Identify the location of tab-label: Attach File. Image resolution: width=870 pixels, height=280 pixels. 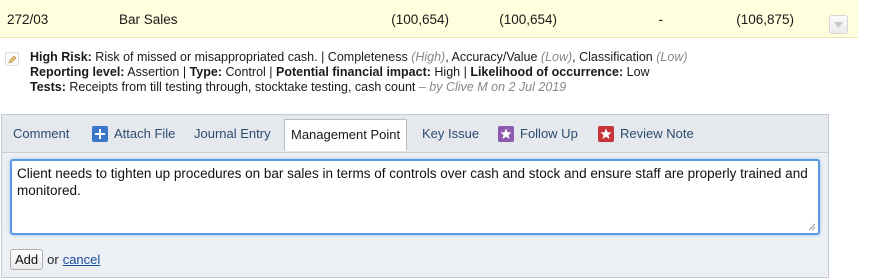
(145, 133).